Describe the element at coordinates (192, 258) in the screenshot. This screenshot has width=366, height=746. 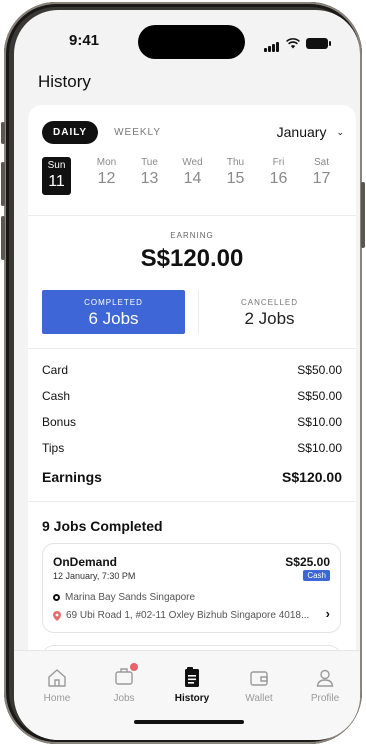
I see `earning-amount: S$120.00` at that location.